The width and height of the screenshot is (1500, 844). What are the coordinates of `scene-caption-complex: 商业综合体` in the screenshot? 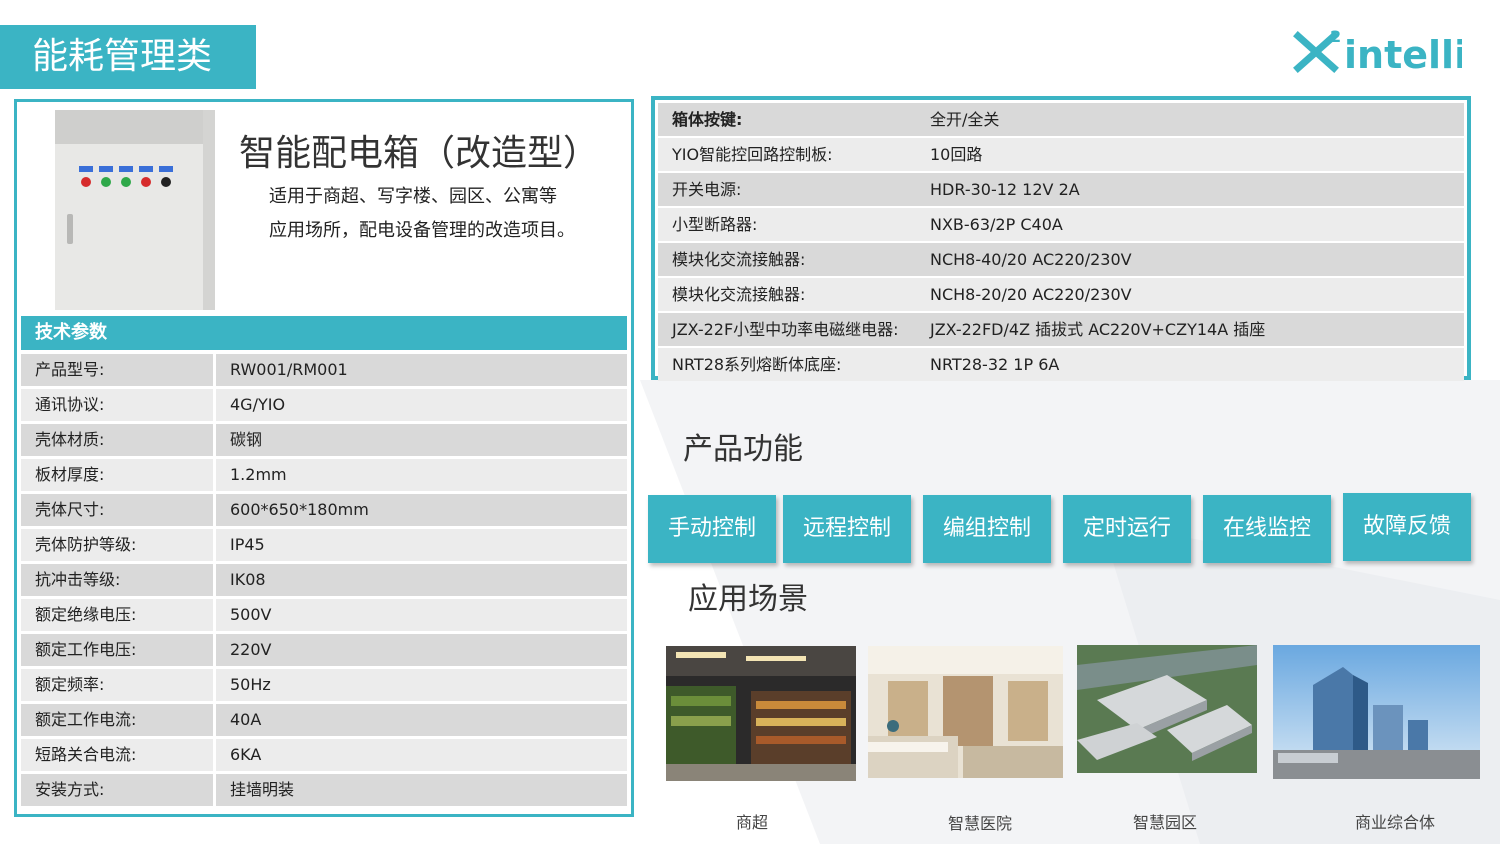 It's located at (1394, 822).